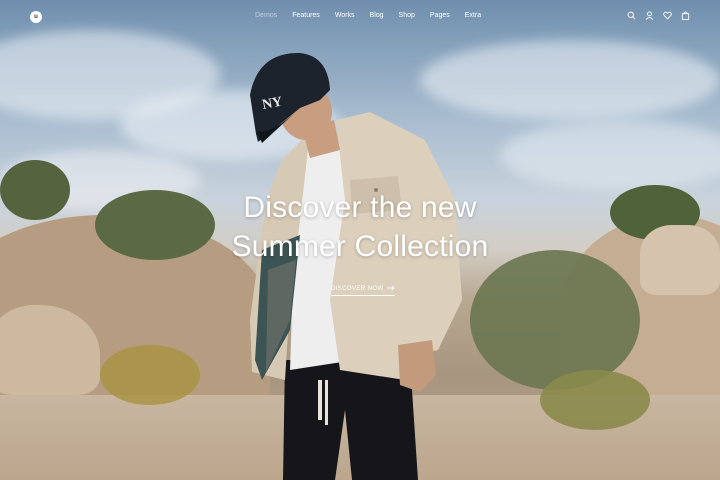 This screenshot has height=480, width=720. I want to click on nav-item-pages: Pages, so click(440, 15).